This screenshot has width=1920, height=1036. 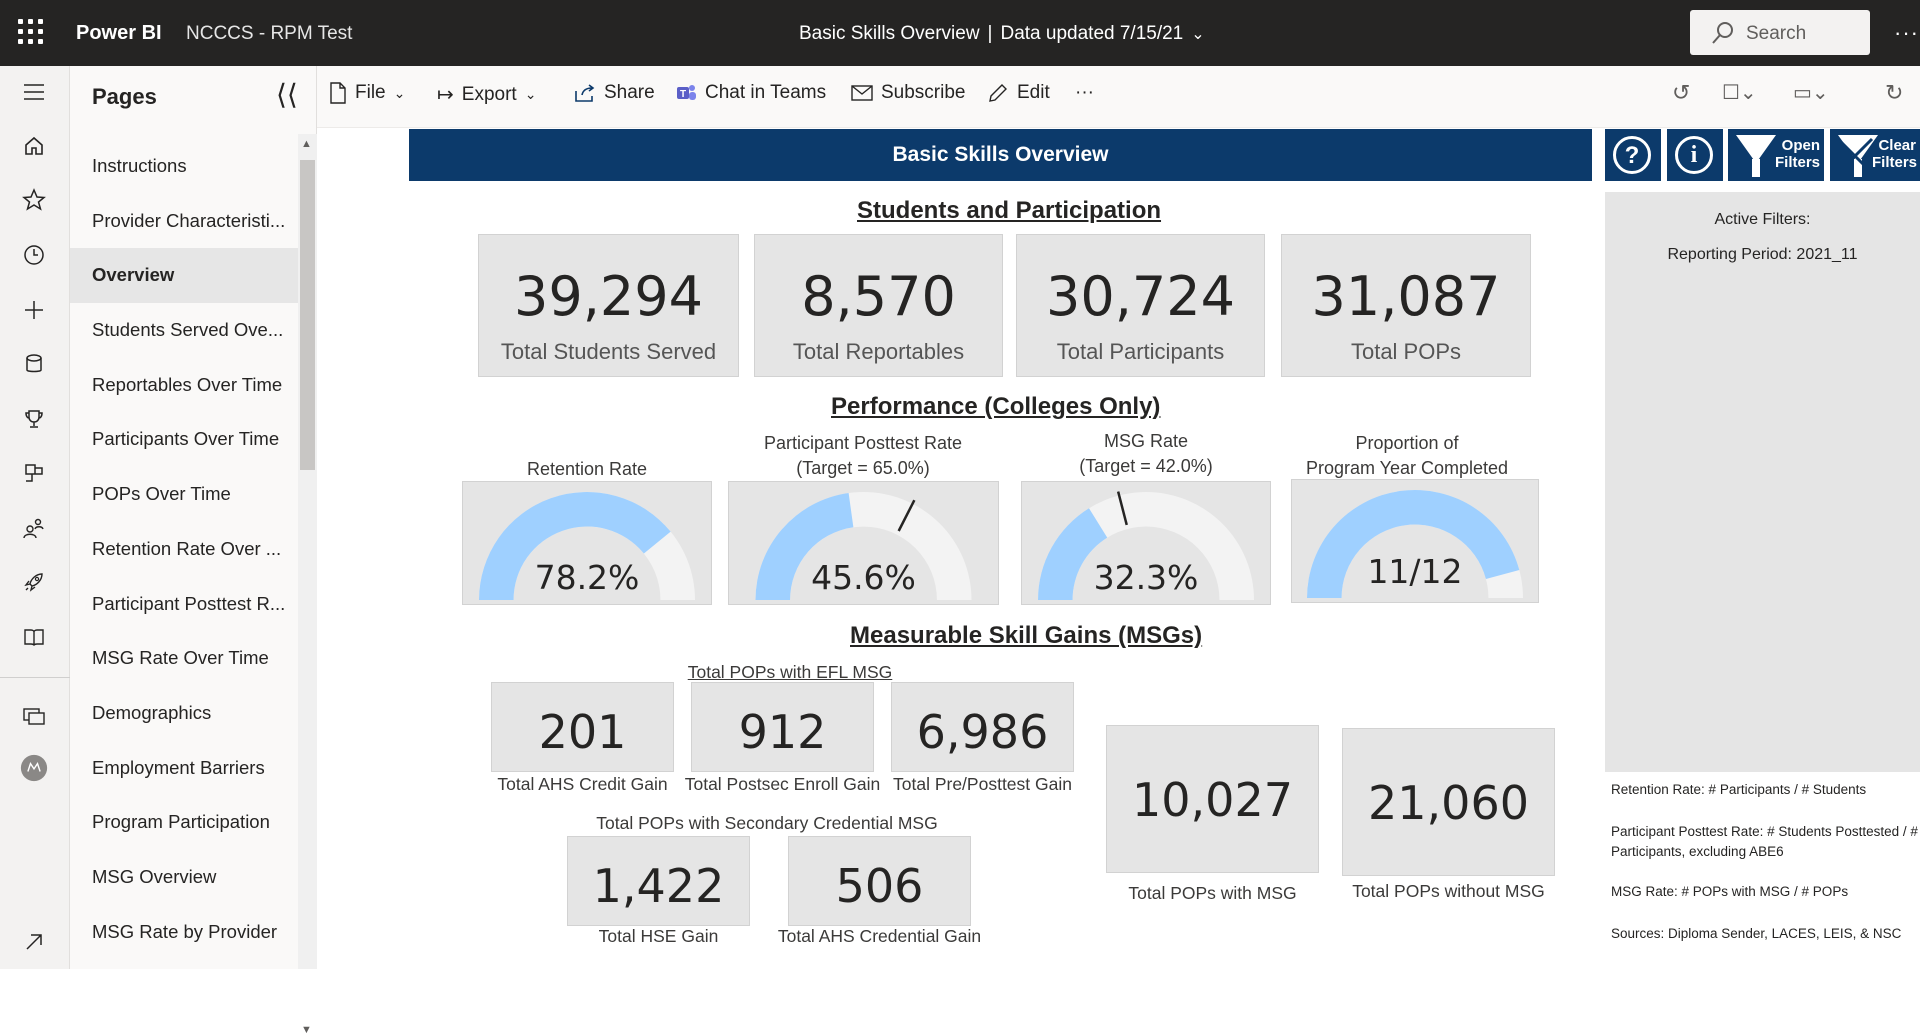 What do you see at coordinates (307, 315) in the screenshot?
I see `scrollbar-thumb` at bounding box center [307, 315].